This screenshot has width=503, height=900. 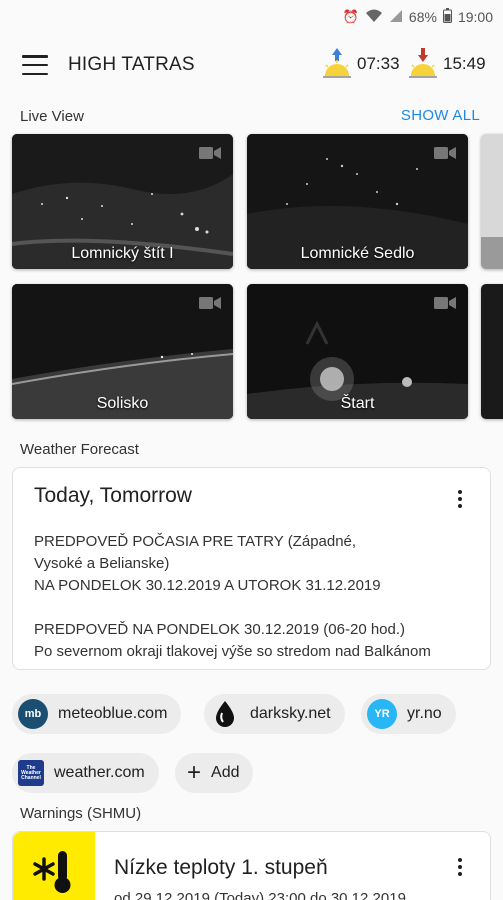 What do you see at coordinates (251, 17) in the screenshot?
I see `status-bar: ⏰ 68% 19:00` at bounding box center [251, 17].